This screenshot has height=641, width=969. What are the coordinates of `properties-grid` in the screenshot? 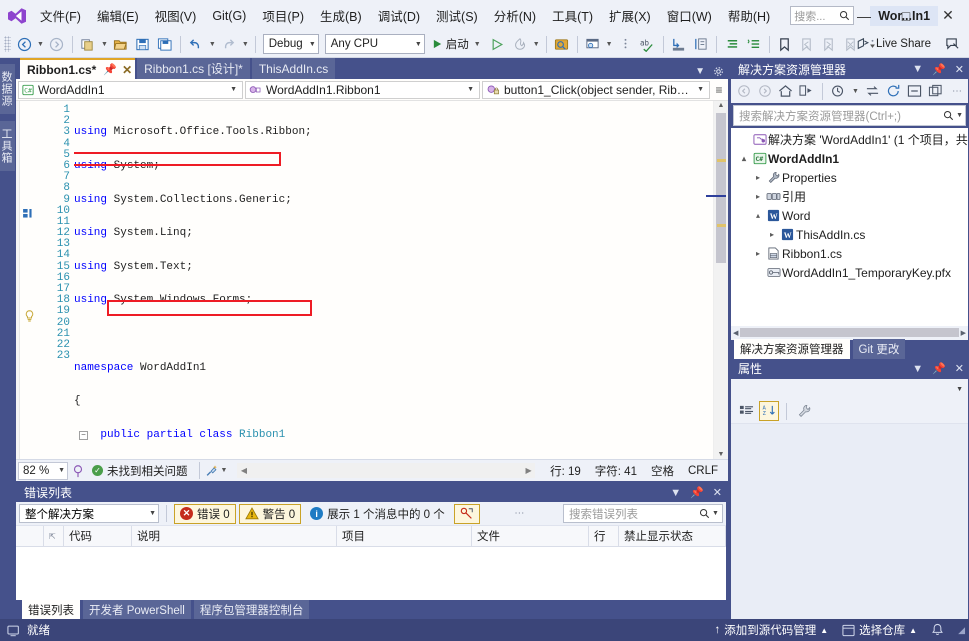 It's located at (849, 521).